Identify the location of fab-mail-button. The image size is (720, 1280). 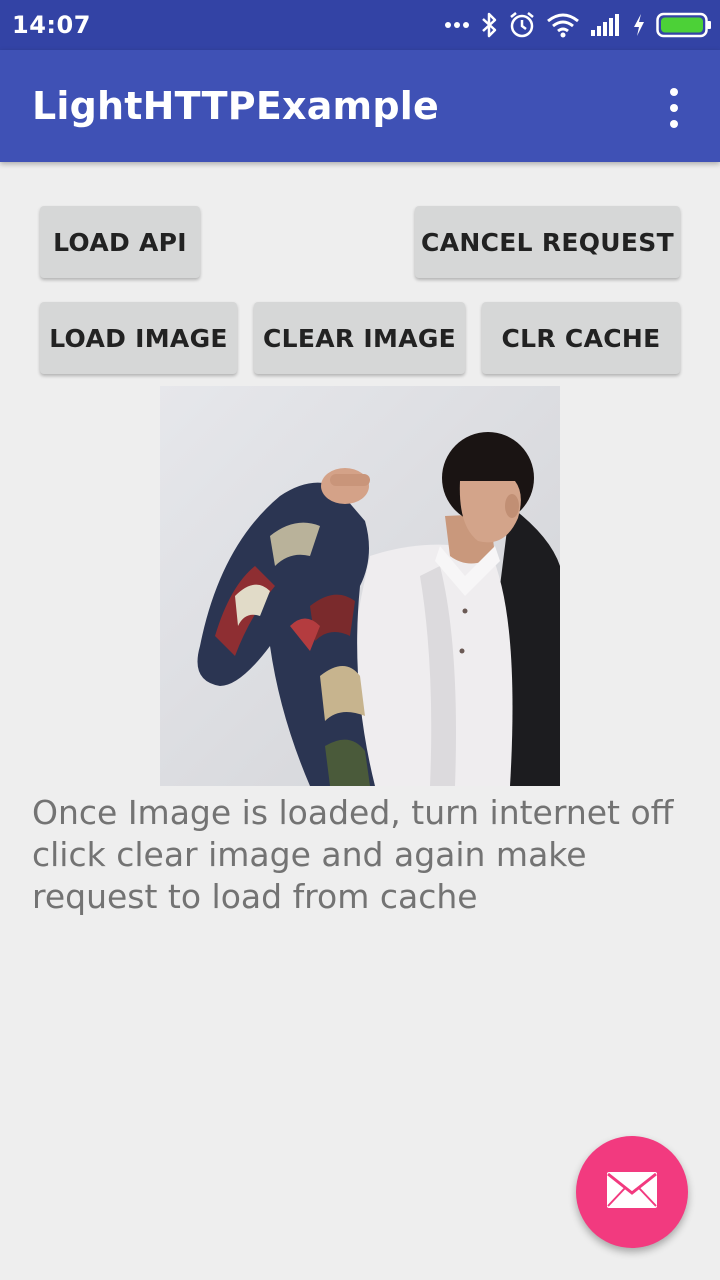
(632, 1192).